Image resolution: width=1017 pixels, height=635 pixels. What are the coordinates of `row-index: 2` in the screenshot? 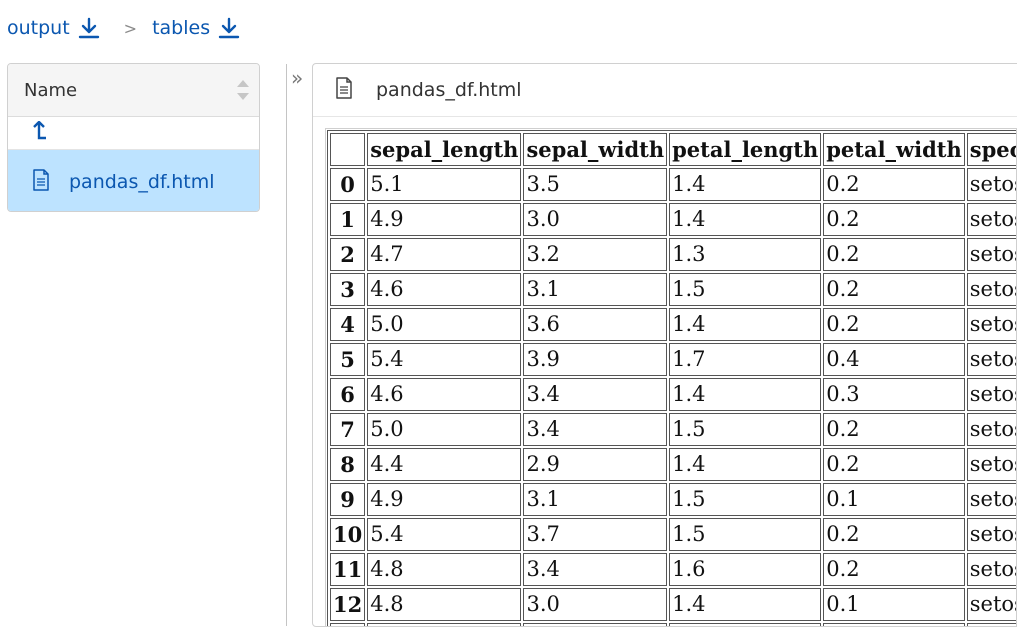 It's located at (348, 254).